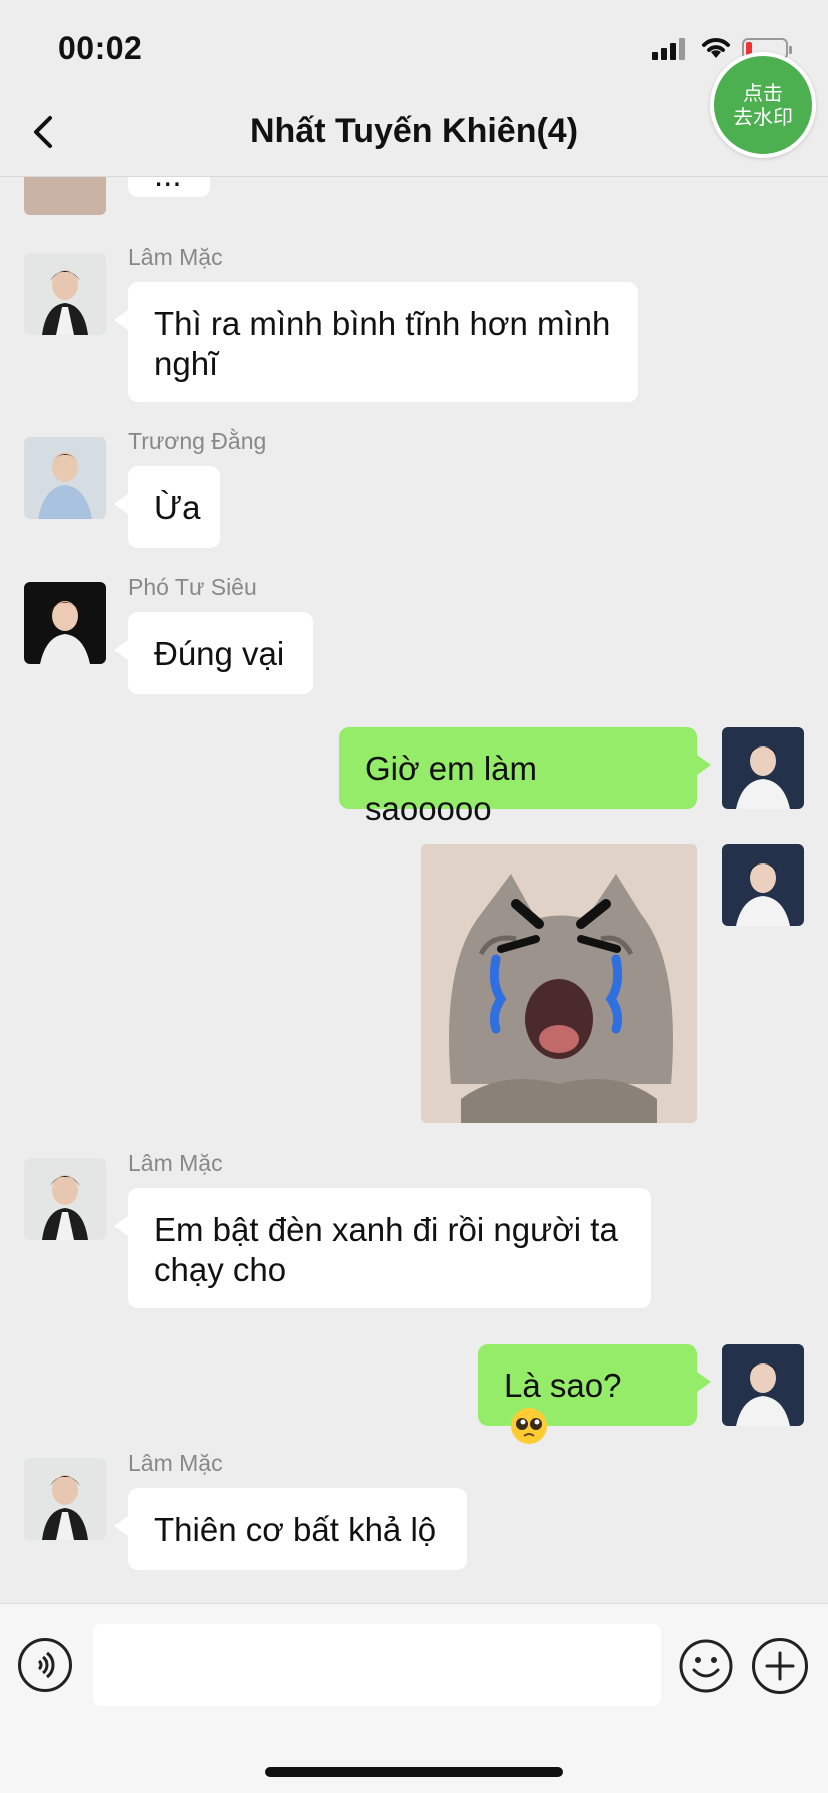 The image size is (828, 1793). Describe the element at coordinates (668, 49) in the screenshot. I see `signal-icon` at that location.